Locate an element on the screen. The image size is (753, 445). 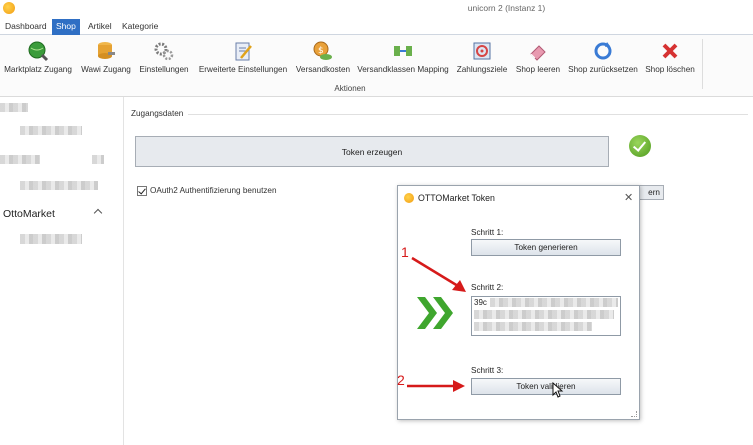
ribbon-label: Versandkosten is located at coordinates (323, 69).